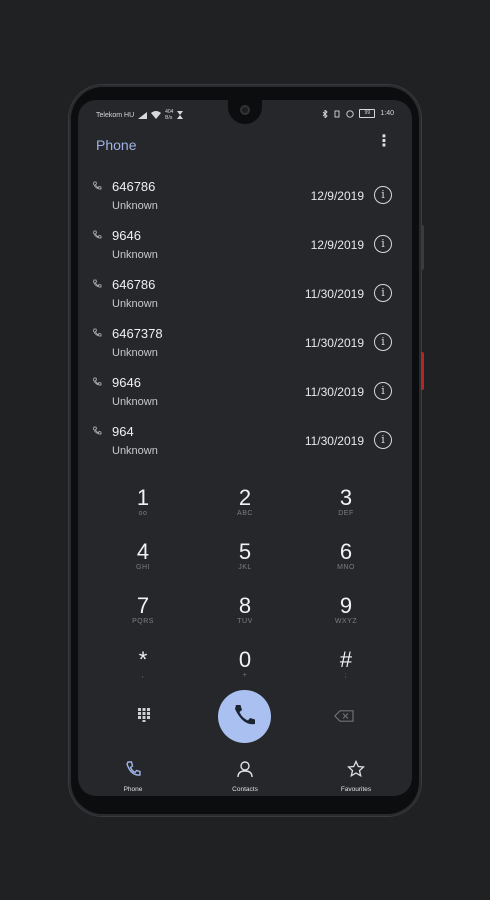  What do you see at coordinates (245, 610) in the screenshot?
I see `dial-key-8: 8 TUV` at bounding box center [245, 610].